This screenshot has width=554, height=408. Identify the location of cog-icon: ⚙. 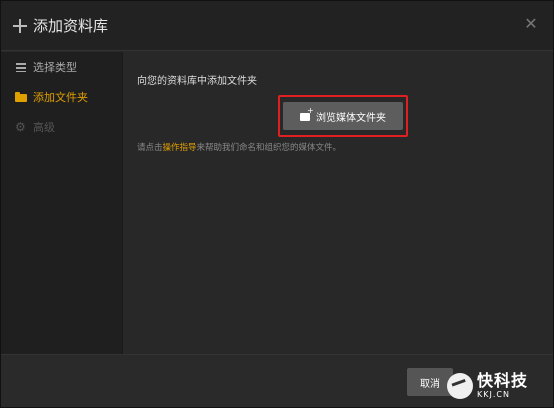
(20, 127).